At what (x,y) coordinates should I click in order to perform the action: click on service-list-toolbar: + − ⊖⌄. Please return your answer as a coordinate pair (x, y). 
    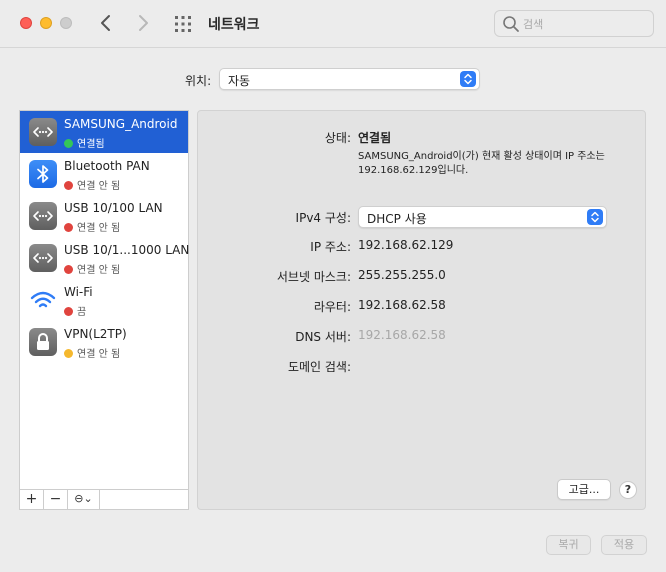
    Looking at the image, I should click on (104, 500).